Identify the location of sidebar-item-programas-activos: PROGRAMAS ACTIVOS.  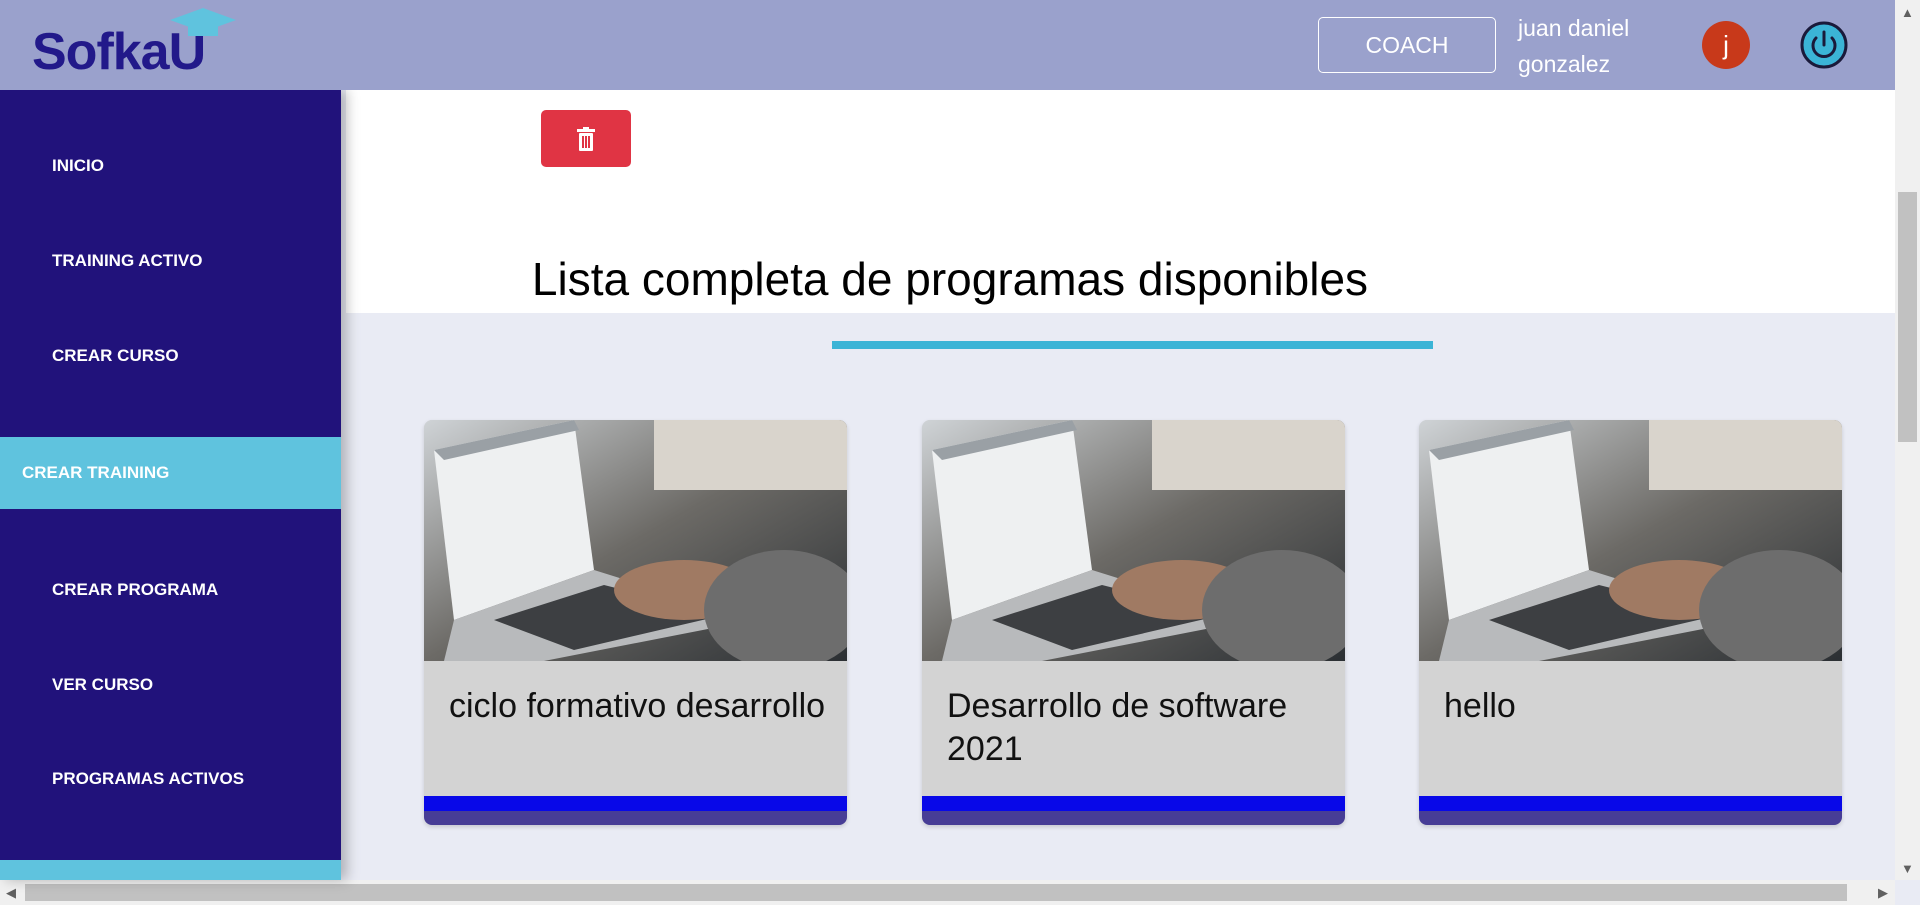
(148, 779).